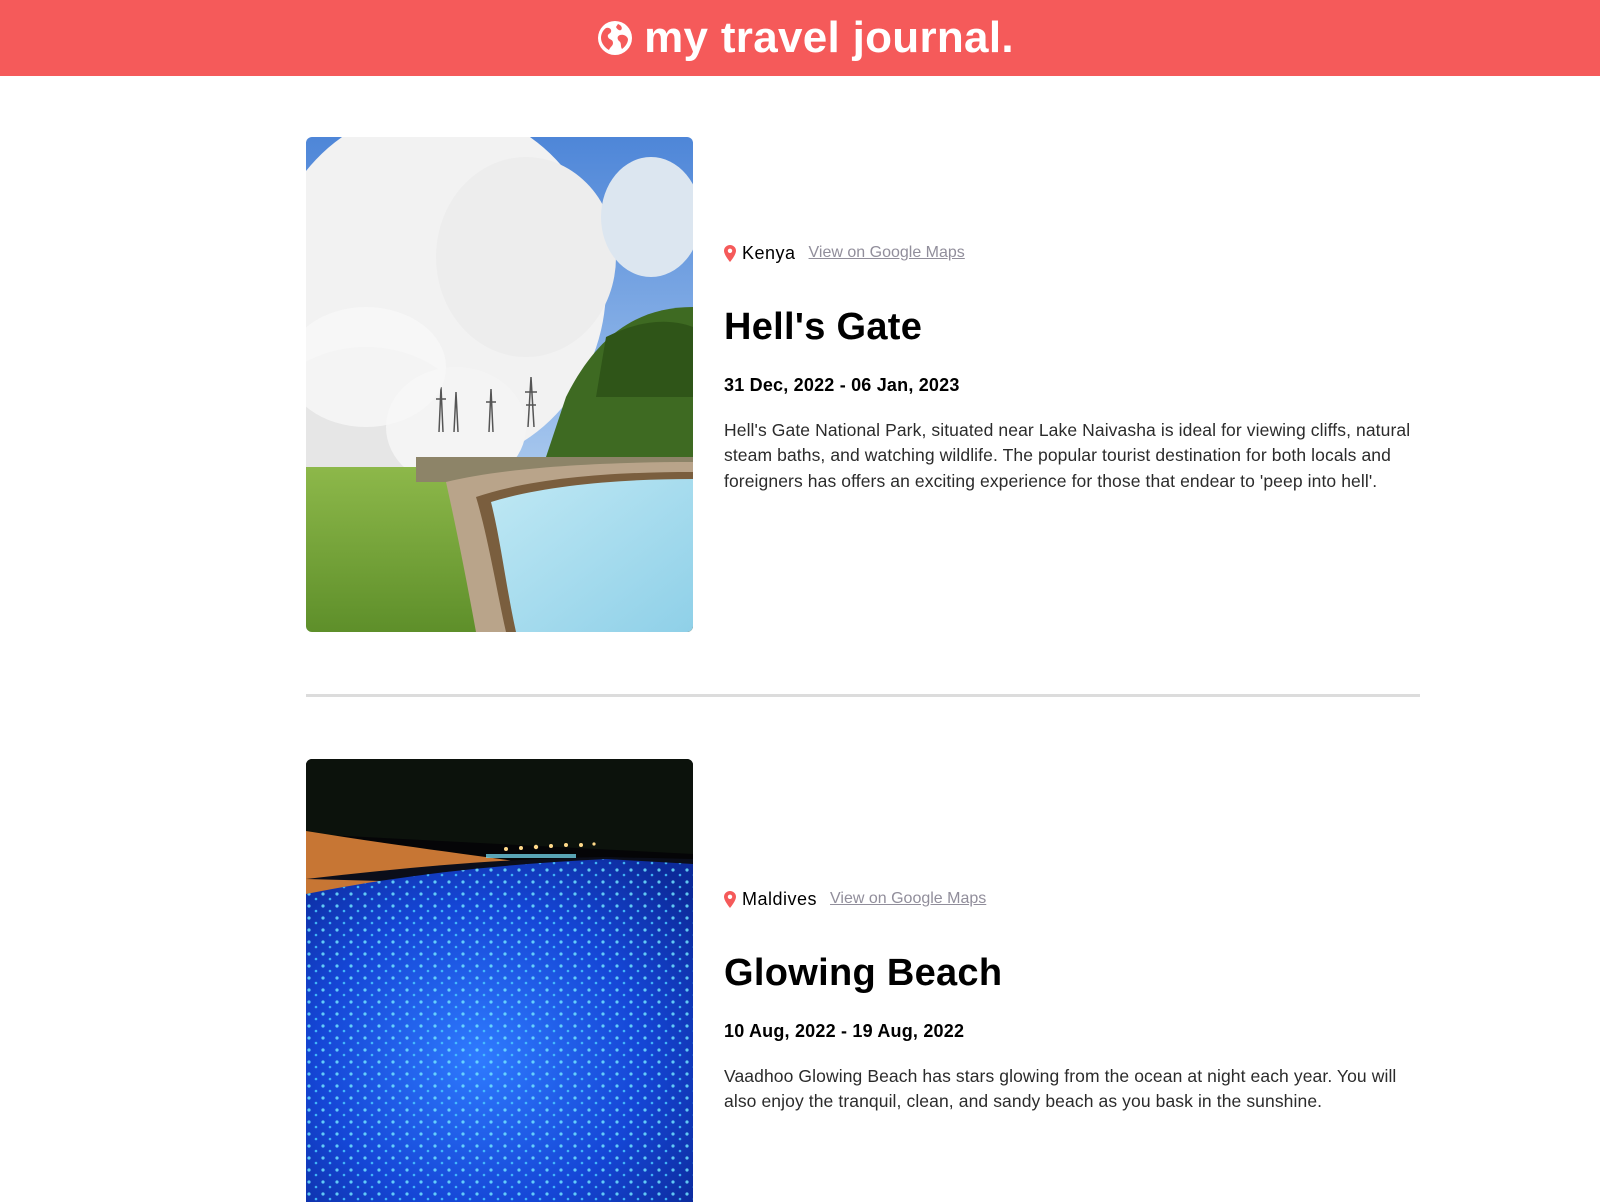 The image size is (1600, 1202). I want to click on header-brand: my travel journal., so click(805, 38).